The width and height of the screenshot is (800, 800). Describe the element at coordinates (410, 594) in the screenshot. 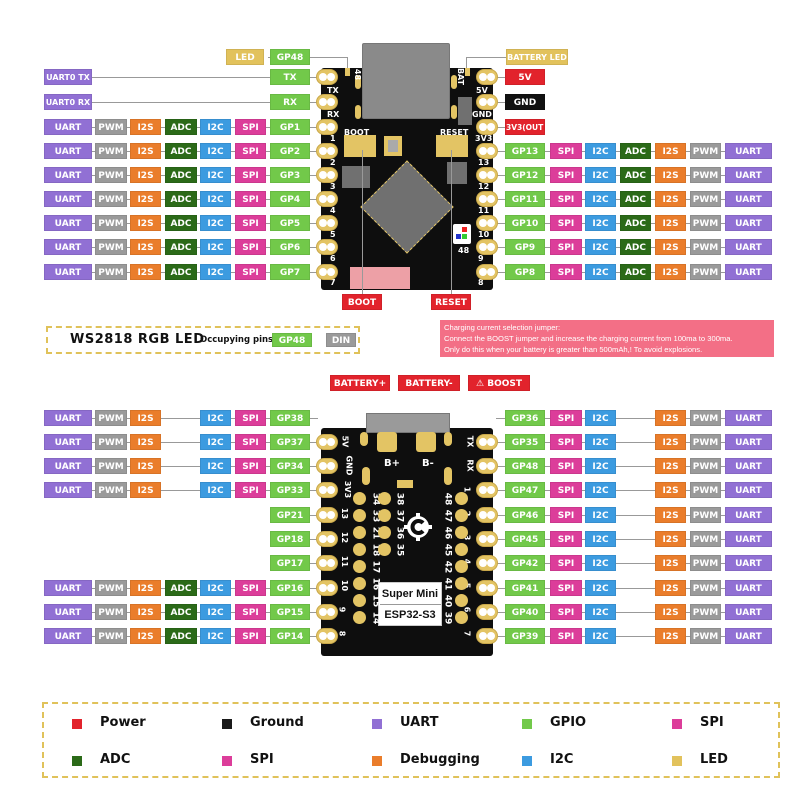

I see `board-name-line1: Super Mini` at that location.